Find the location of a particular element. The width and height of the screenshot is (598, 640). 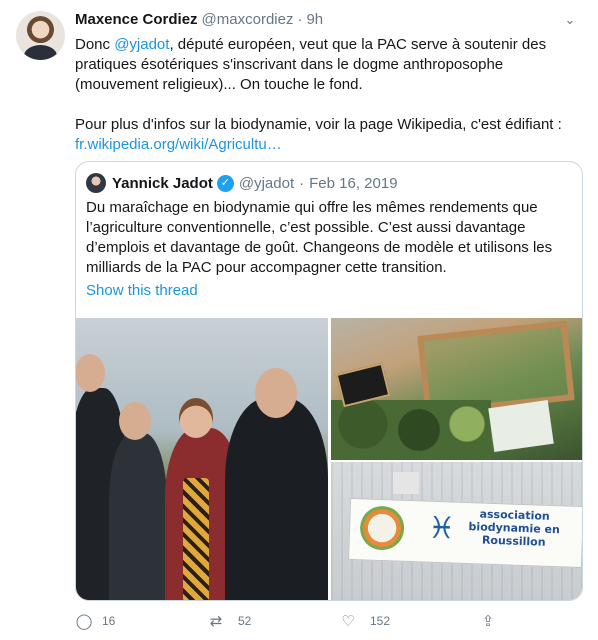

like-count: 152 is located at coordinates (380, 621).